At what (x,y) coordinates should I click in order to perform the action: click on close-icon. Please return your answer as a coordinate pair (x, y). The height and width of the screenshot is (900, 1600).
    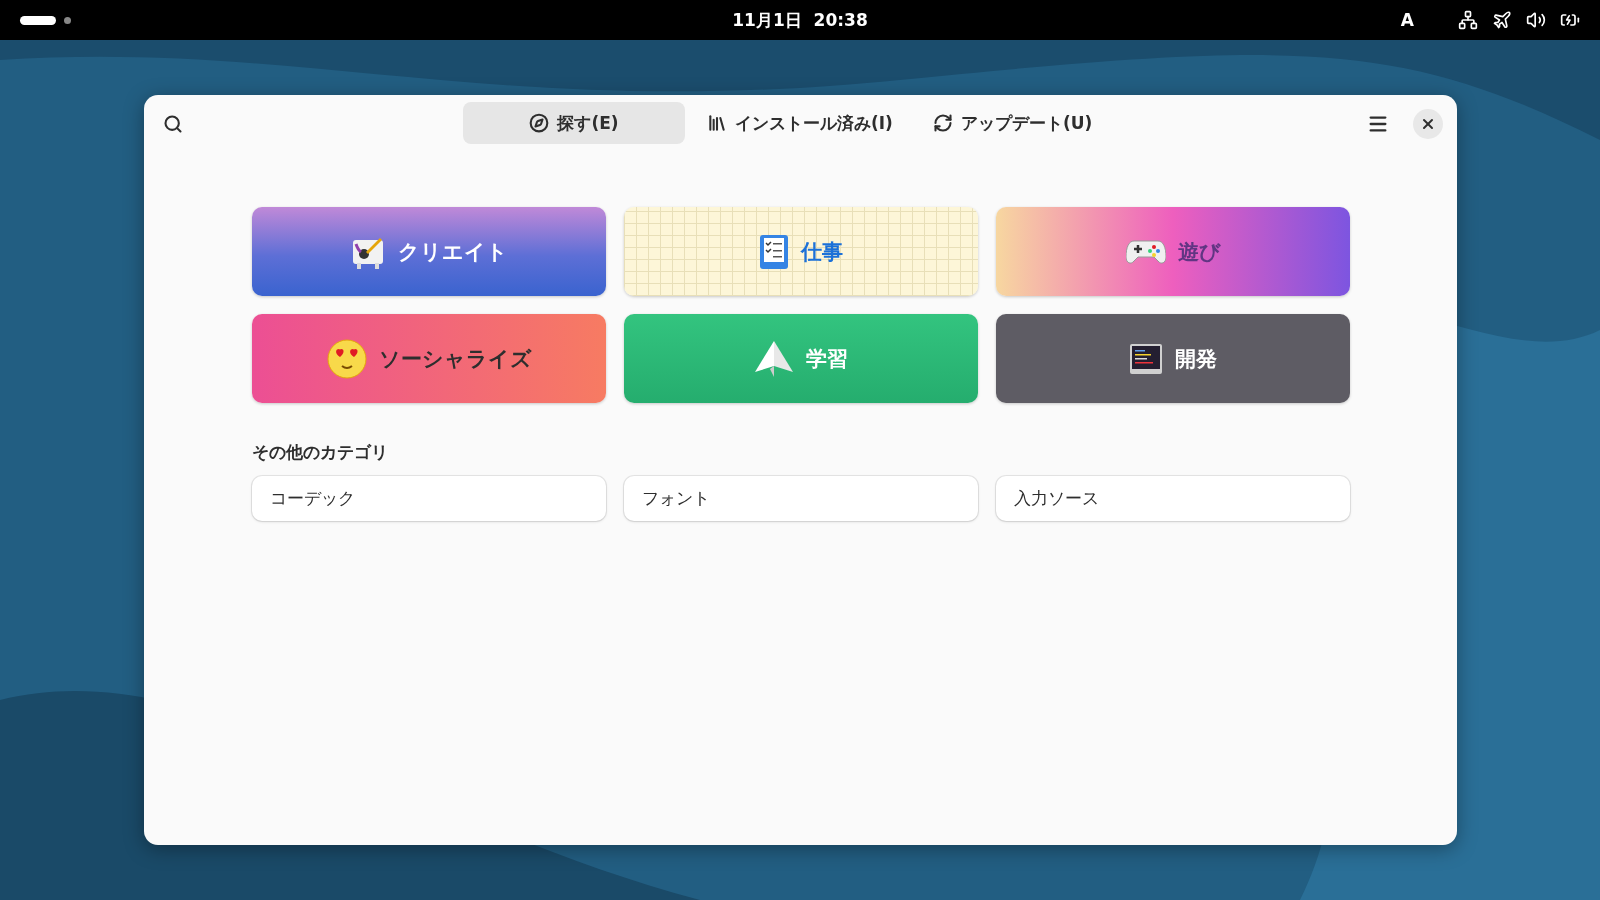
    Looking at the image, I should click on (1428, 124).